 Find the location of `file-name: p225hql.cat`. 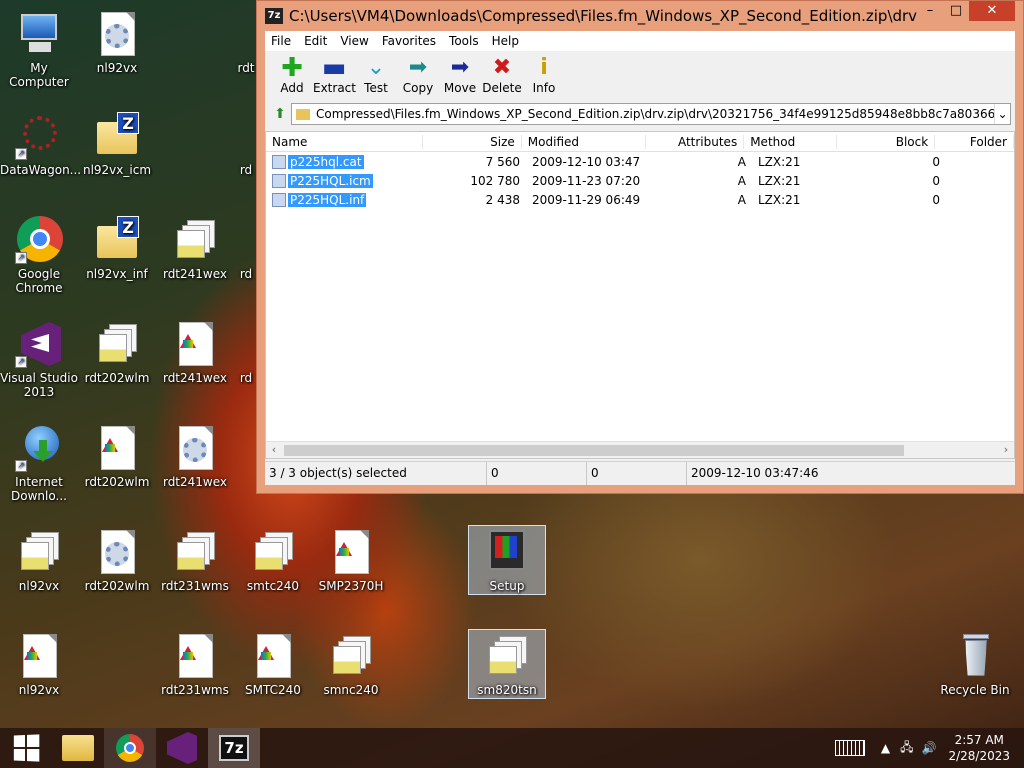

file-name: p225hql.cat is located at coordinates (326, 161).